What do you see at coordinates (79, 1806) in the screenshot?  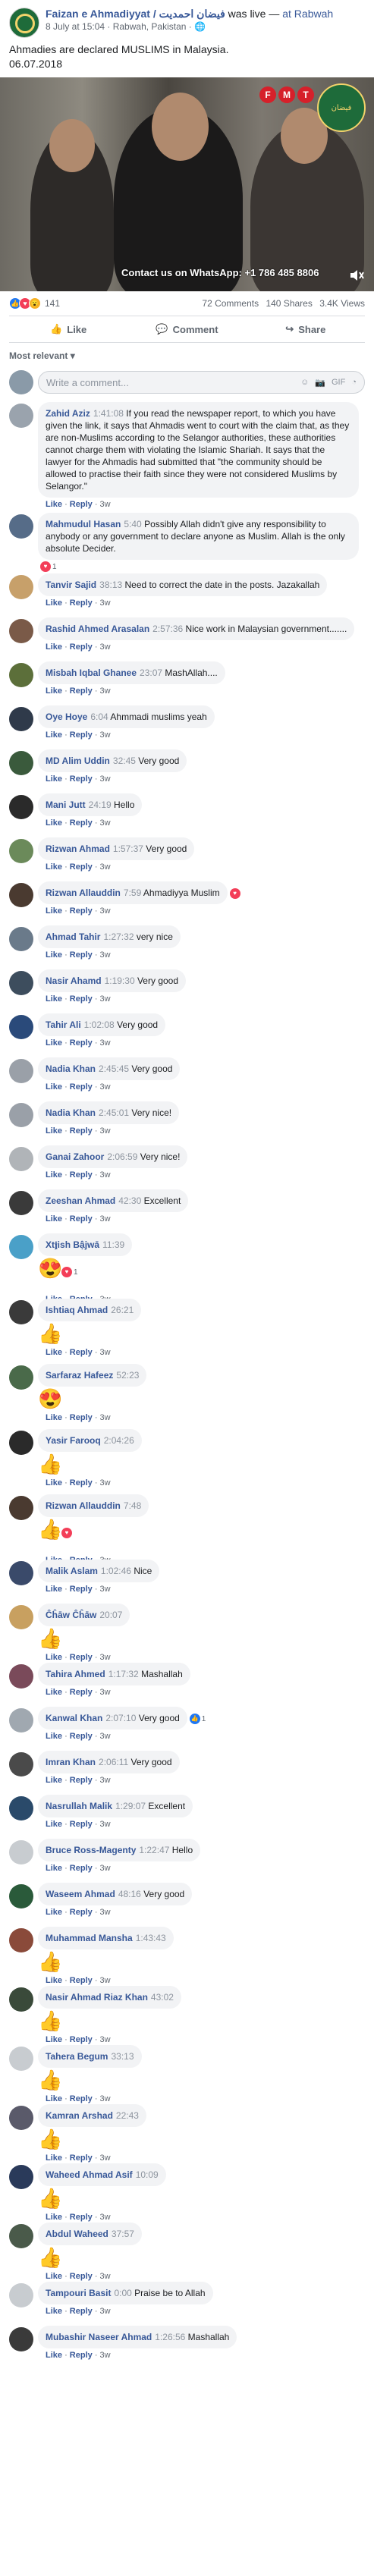 I see `commenter-name: Nasrullah Malik` at bounding box center [79, 1806].